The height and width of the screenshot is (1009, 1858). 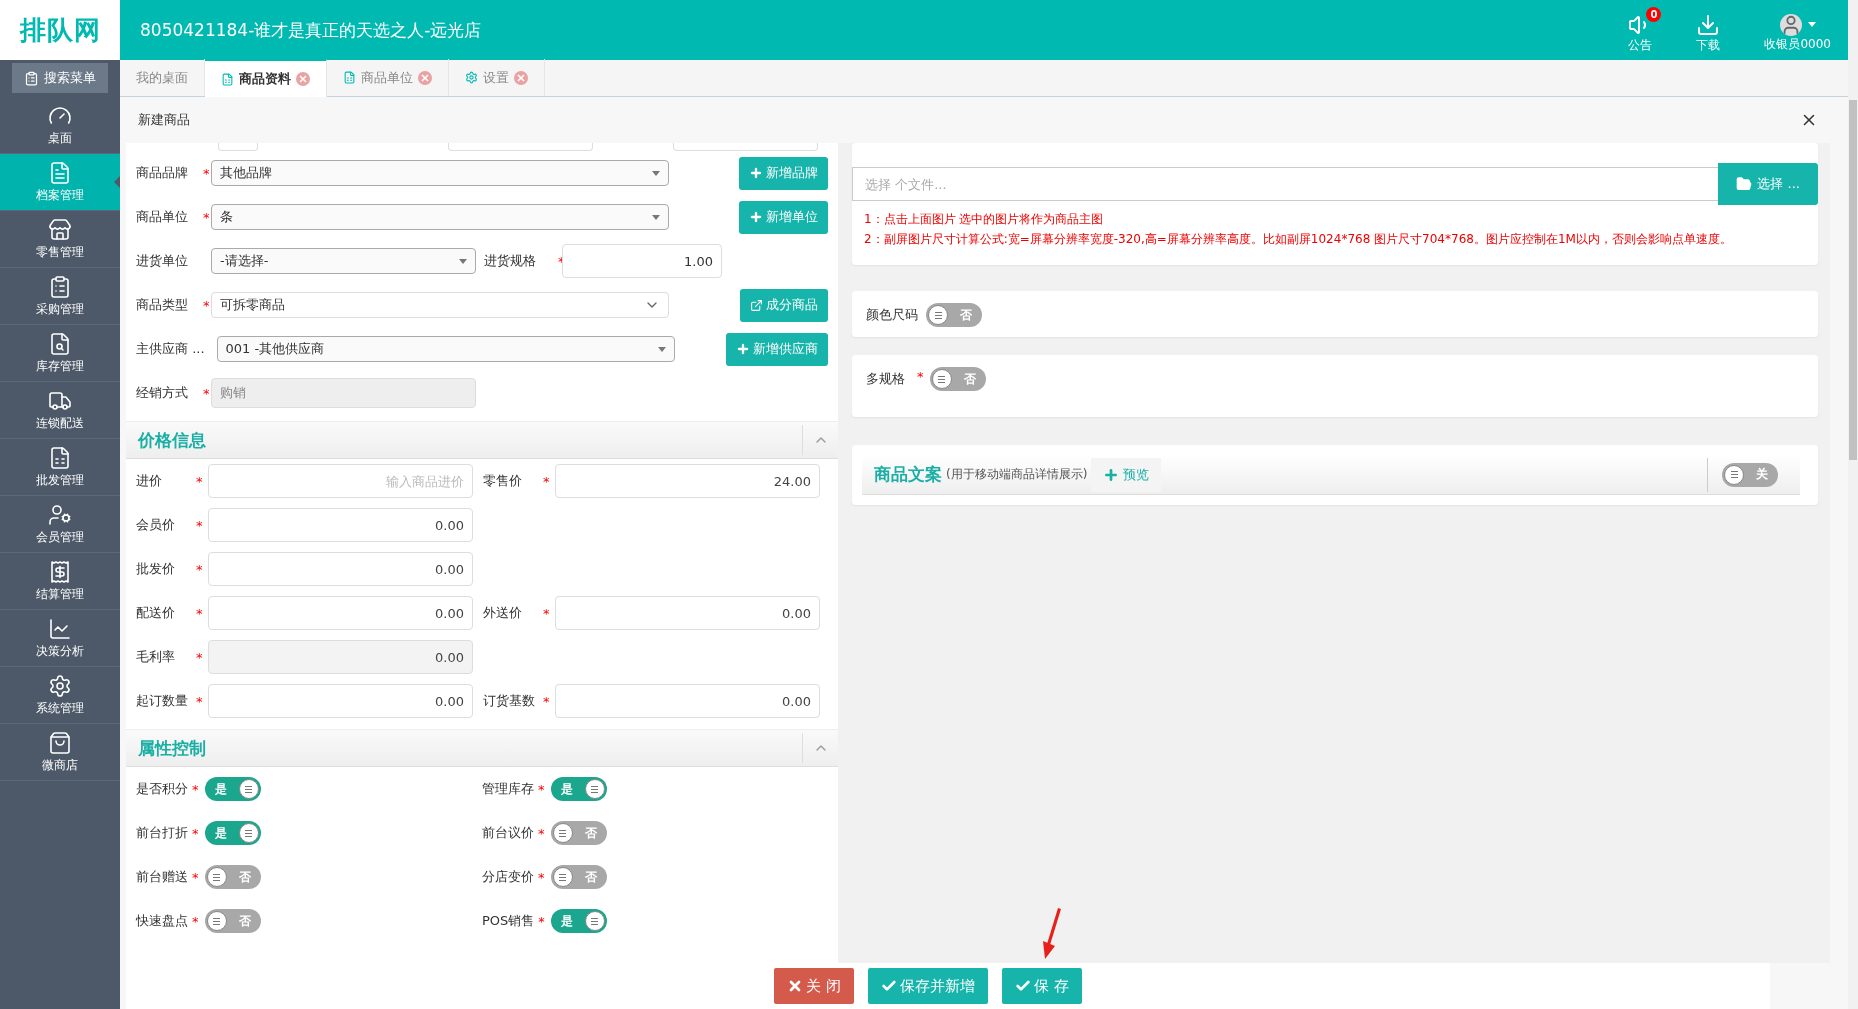 I want to click on tab: 商品资料, so click(x=266, y=78).